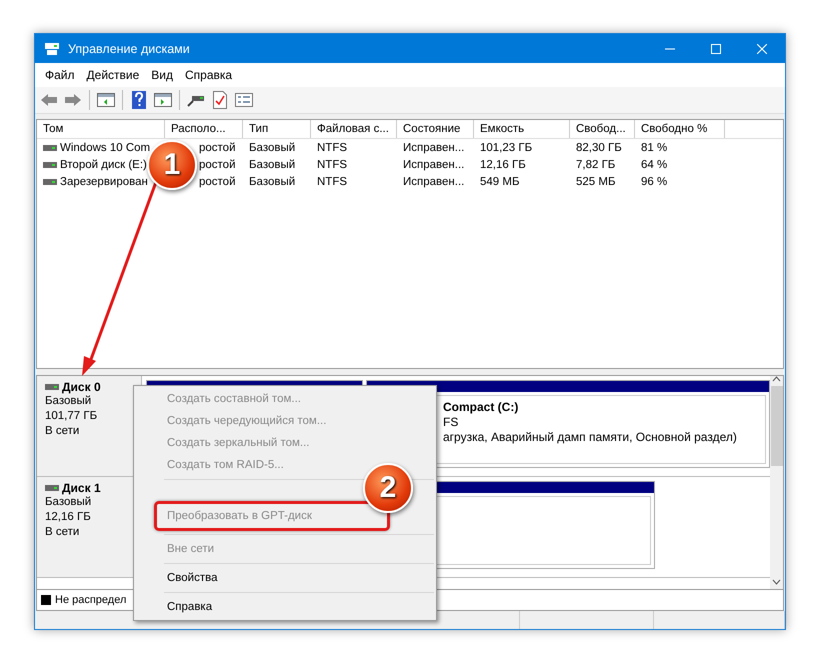  What do you see at coordinates (129, 49) in the screenshot?
I see `window-title: Управление дисками` at bounding box center [129, 49].